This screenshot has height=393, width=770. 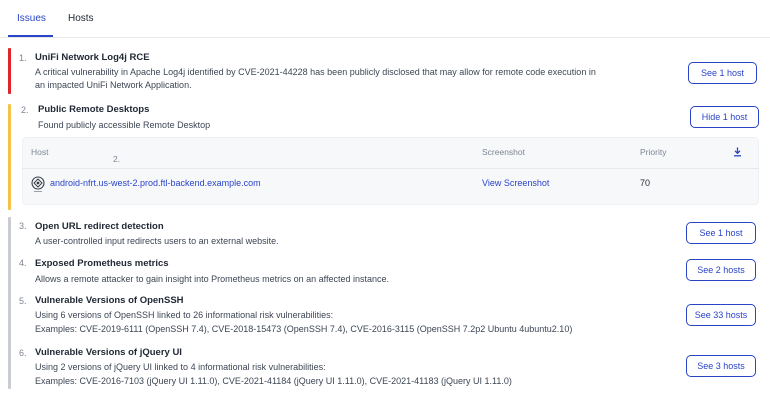 What do you see at coordinates (113, 85) in the screenshot?
I see `issue-description-line: an impacted UniFi Network Application.` at bounding box center [113, 85].